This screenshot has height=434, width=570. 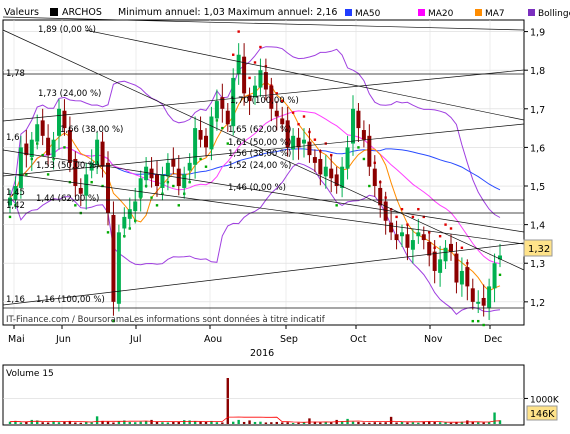 I want to click on x-tick-label: Jun, so click(x=63, y=339).